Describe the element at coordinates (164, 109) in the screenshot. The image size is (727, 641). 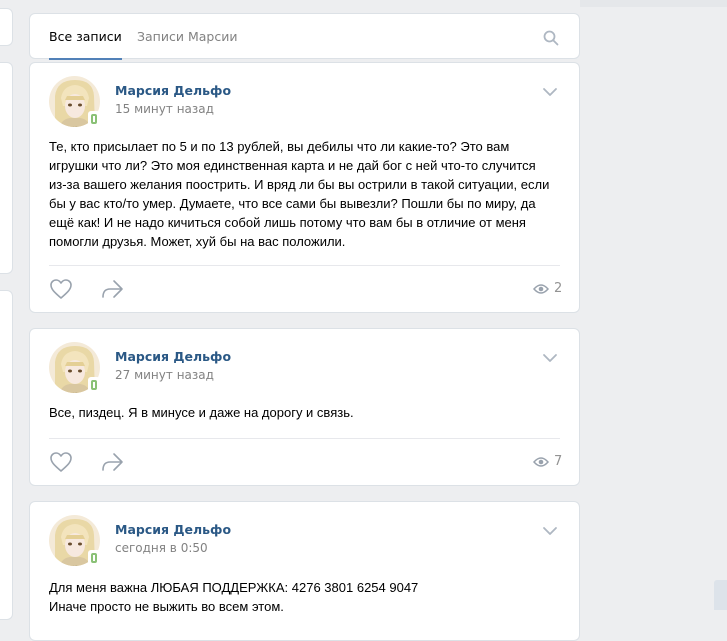
I see `post-time: 15 минут назад` at that location.